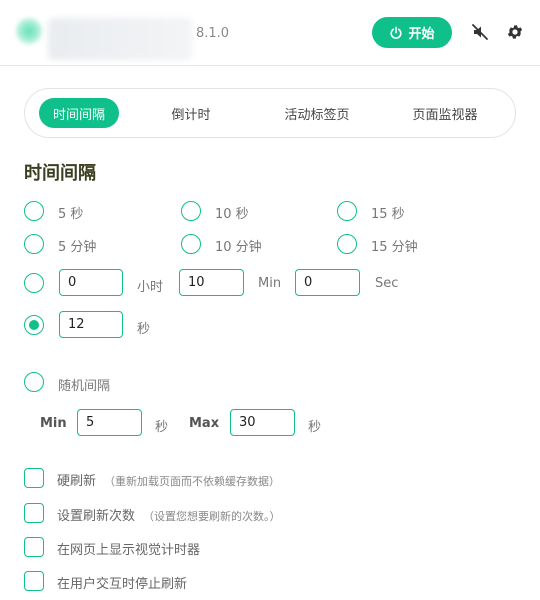 This screenshot has width=540, height=600. I want to click on option-label: 15 分钟, so click(394, 247).